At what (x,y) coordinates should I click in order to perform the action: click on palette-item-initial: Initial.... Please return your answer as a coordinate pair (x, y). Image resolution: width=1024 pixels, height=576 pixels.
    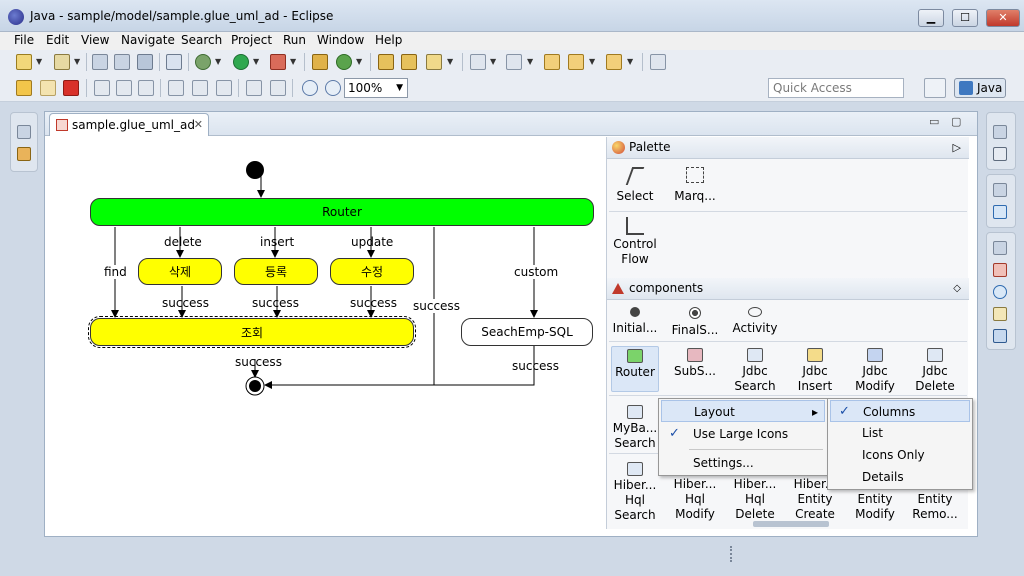
    Looking at the image, I should click on (635, 321).